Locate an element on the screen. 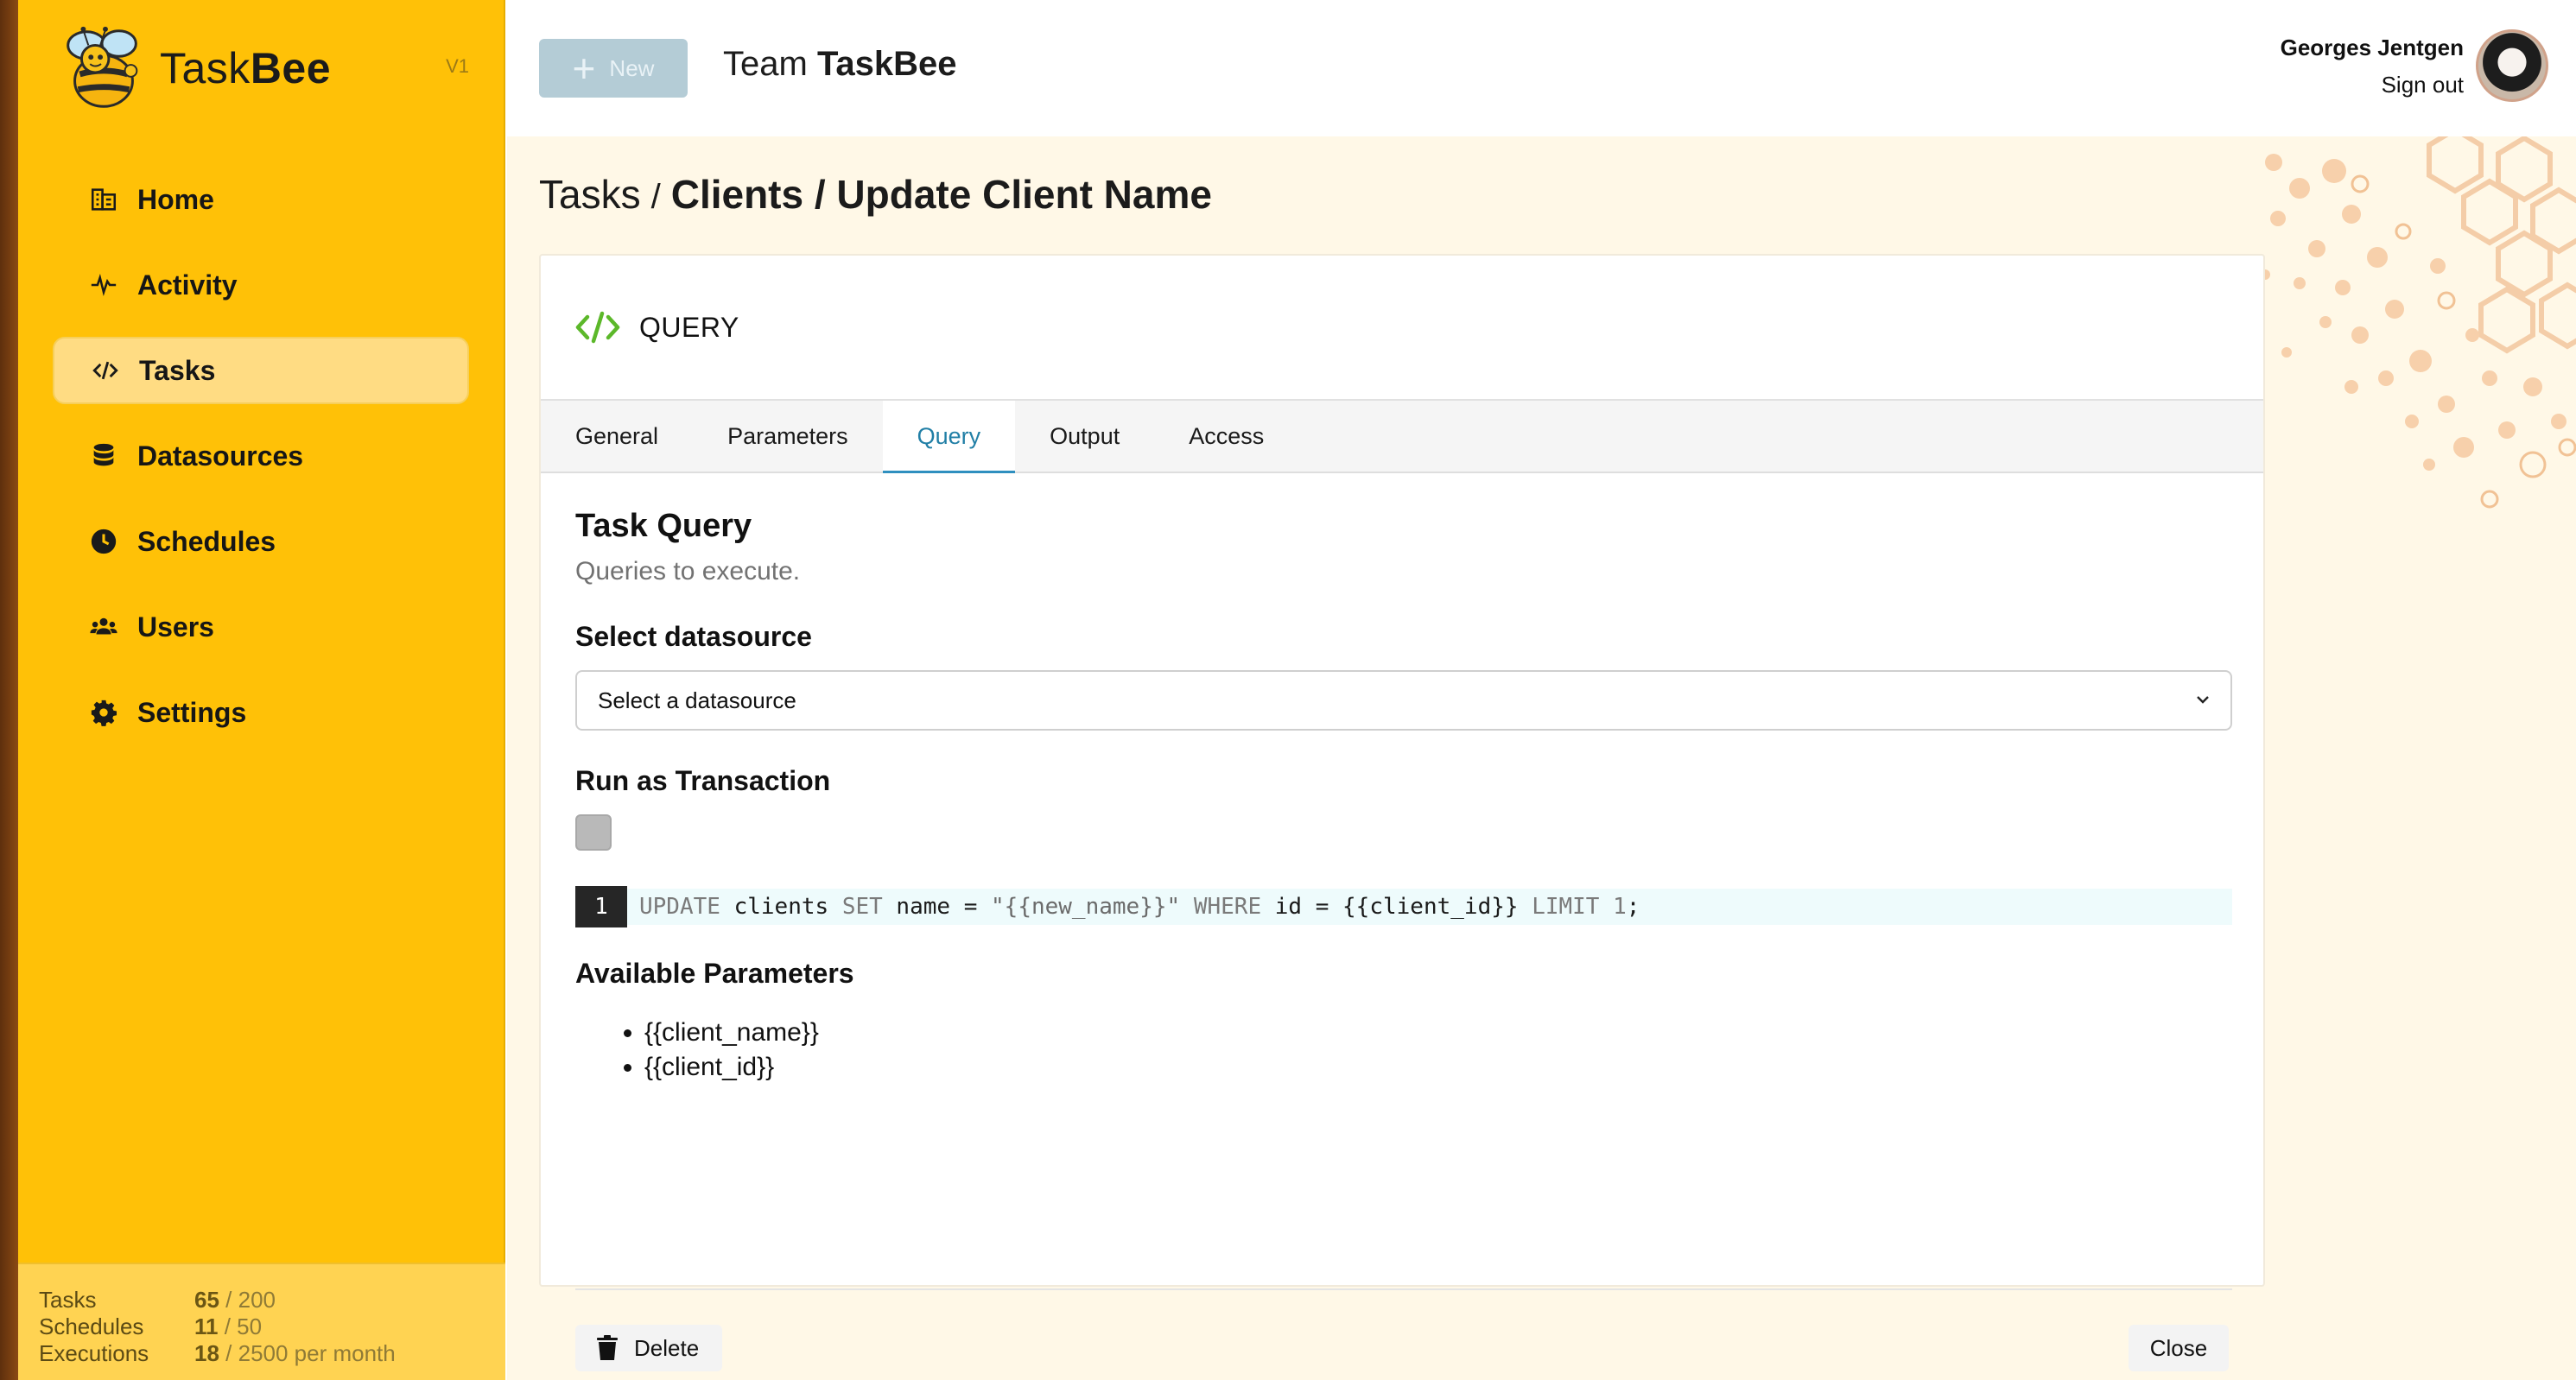 The image size is (2576, 1380). usage-value: 11 / 50 is located at coordinates (228, 1327).